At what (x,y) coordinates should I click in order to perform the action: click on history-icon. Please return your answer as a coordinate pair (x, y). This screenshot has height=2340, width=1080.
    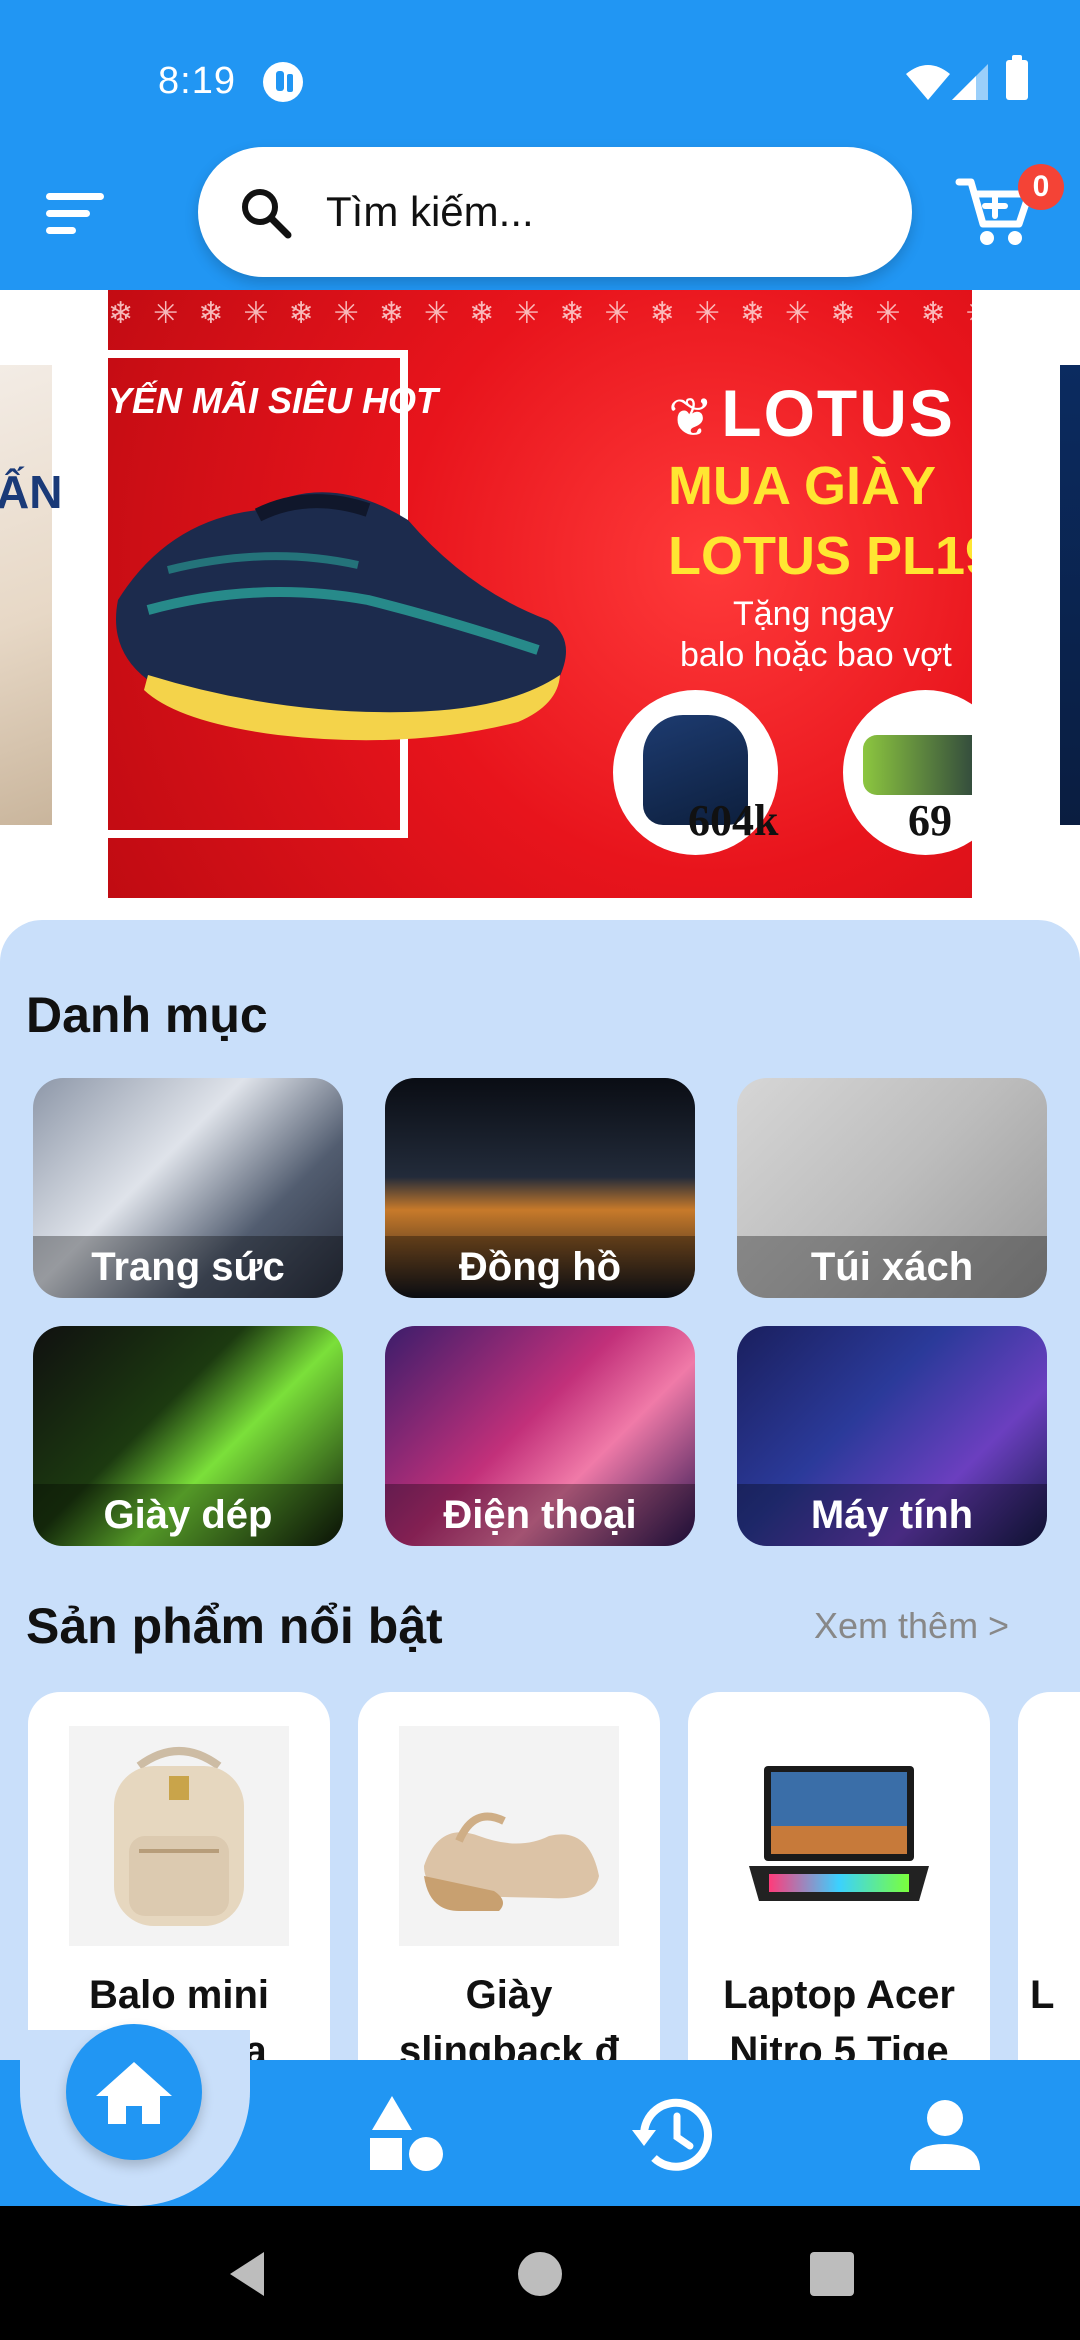
    Looking at the image, I should click on (672, 2134).